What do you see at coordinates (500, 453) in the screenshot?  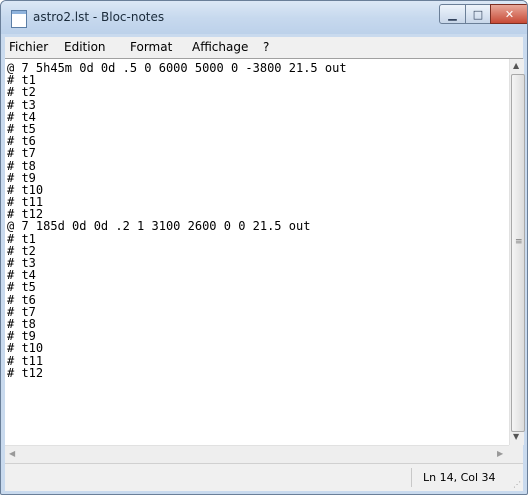 I see `scroll-right-icon: ▶` at bounding box center [500, 453].